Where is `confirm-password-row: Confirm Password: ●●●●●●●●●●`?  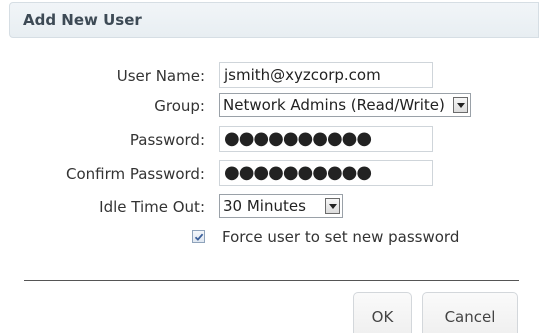
confirm-password-row: Confirm Password: ●●●●●●●●●● is located at coordinates (269, 174).